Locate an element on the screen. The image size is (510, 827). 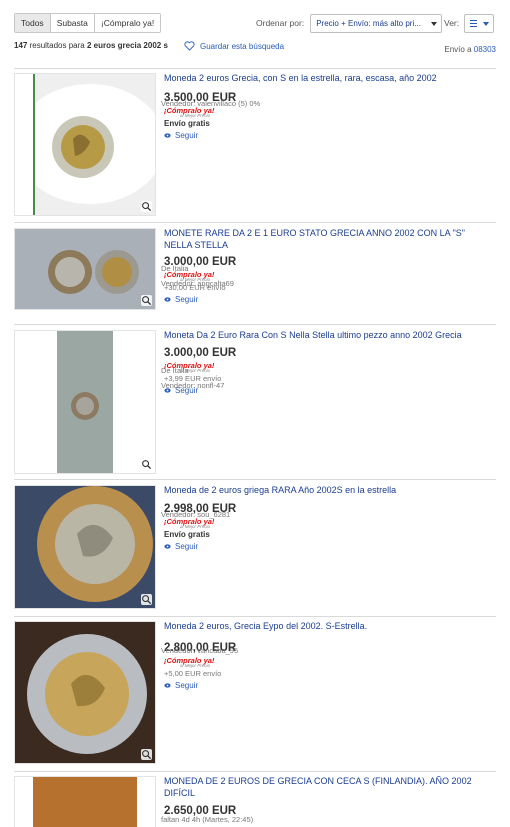
item-time-left: faltan 4d 4h (Martes, 22:45) is located at coordinates (207, 819).